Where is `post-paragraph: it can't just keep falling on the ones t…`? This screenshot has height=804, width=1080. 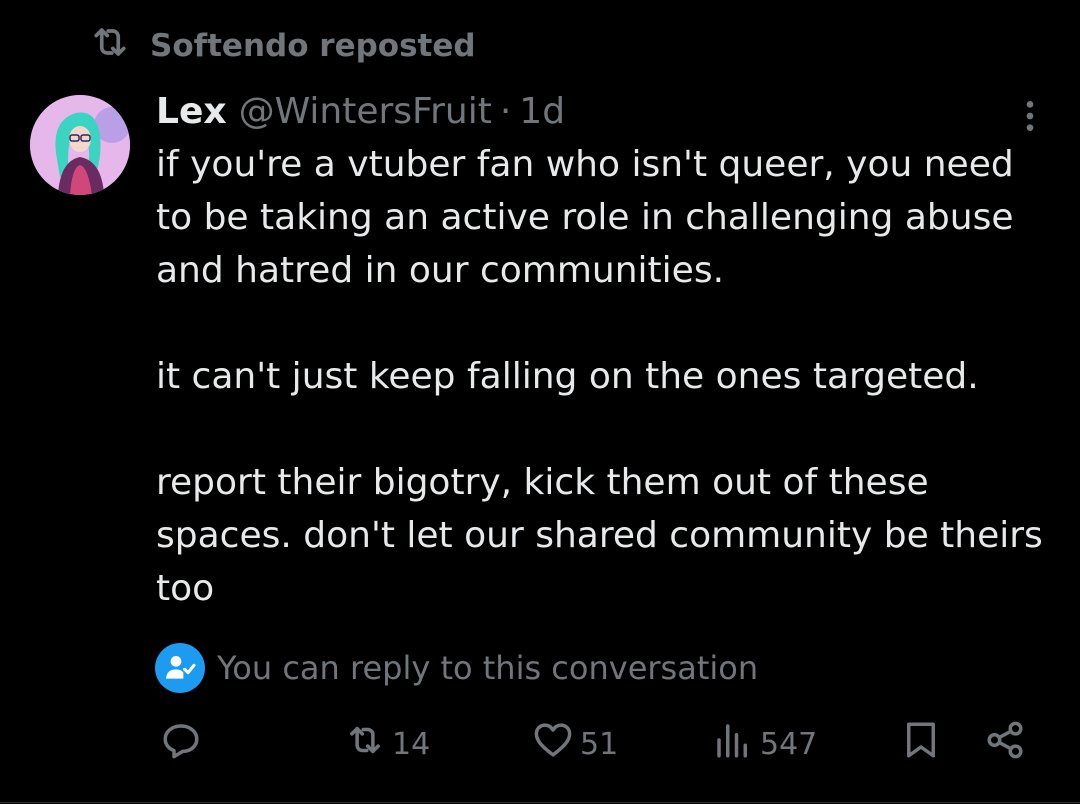 post-paragraph: it can't just keep falling on the ones t… is located at coordinates (567, 376).